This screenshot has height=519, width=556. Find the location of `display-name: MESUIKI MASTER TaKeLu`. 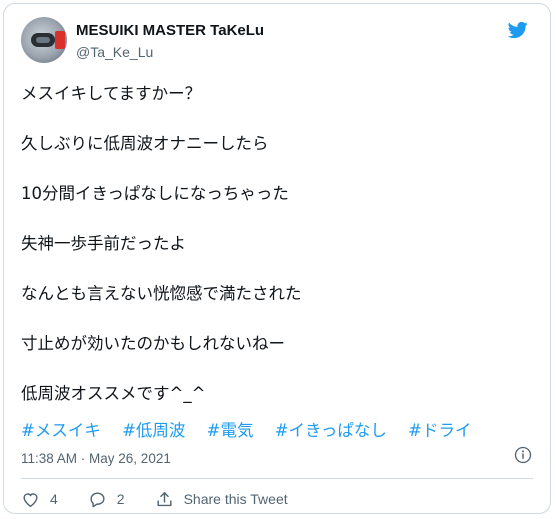

display-name: MESUIKI MASTER TaKeLu is located at coordinates (170, 30).